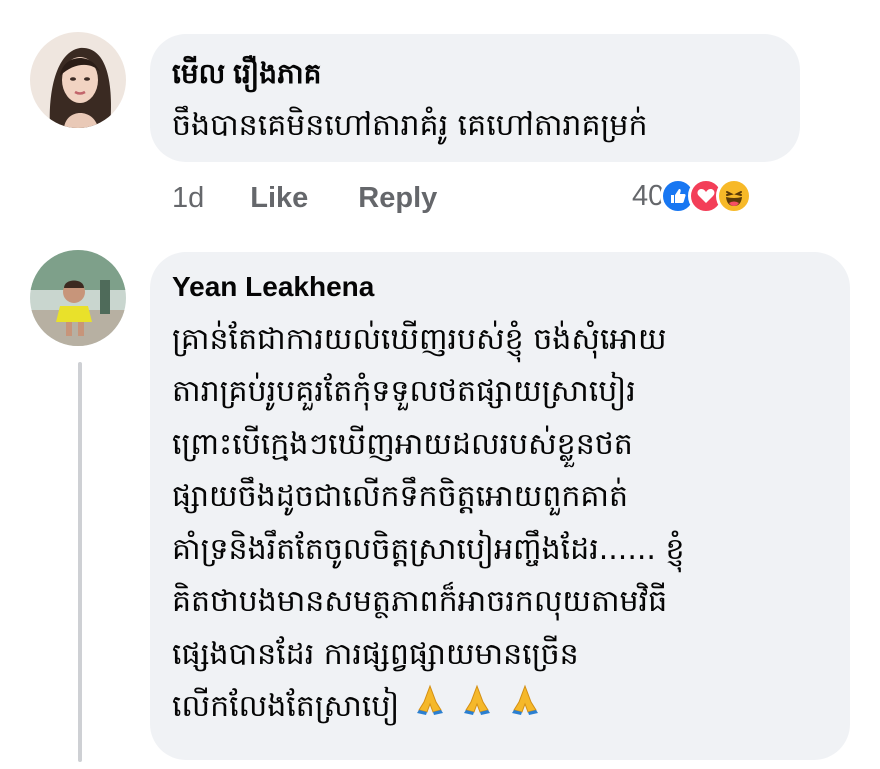 The height and width of the screenshot is (769, 880). I want to click on reaction-summary: 40, so click(692, 196).